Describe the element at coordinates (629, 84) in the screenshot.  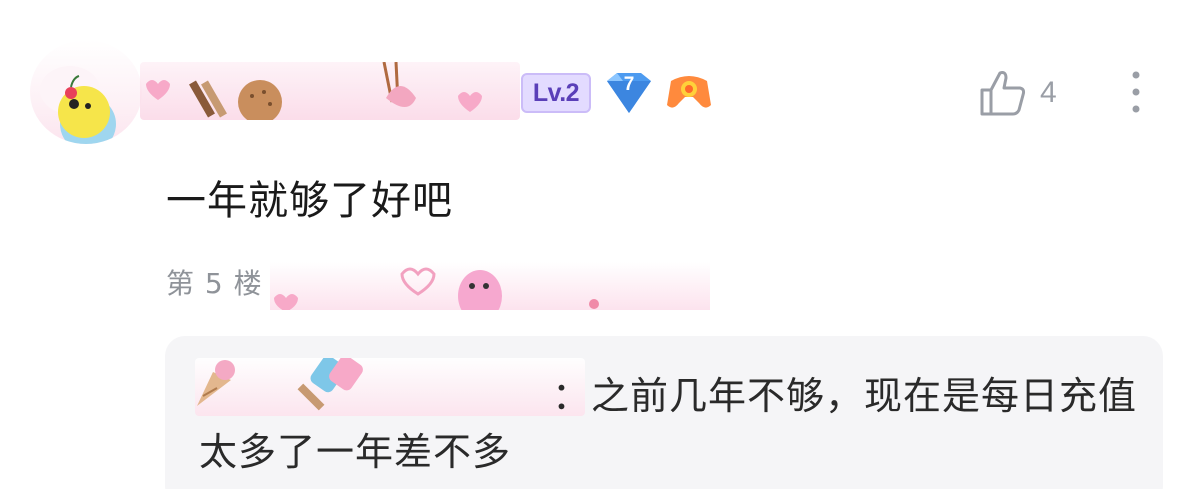
I see `diamond-level-number: 7` at that location.